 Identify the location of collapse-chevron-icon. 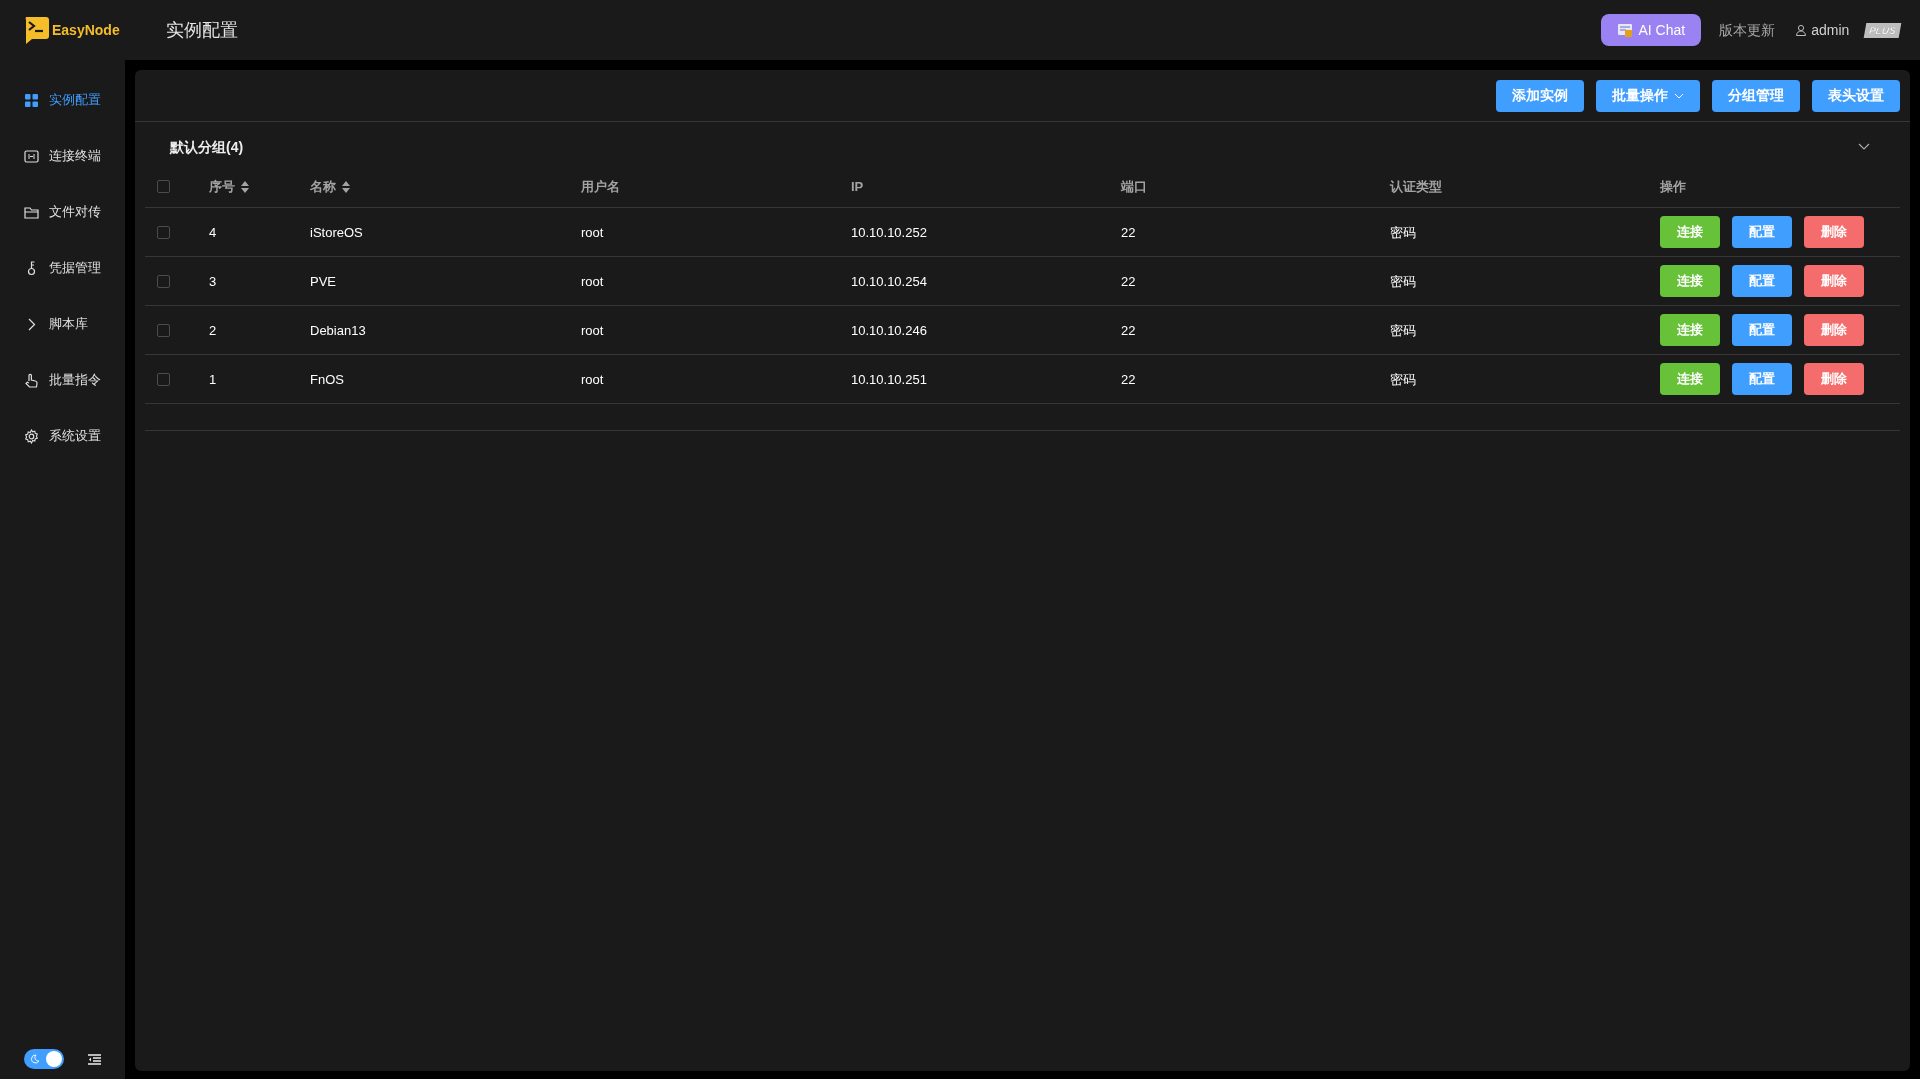
(1864, 147).